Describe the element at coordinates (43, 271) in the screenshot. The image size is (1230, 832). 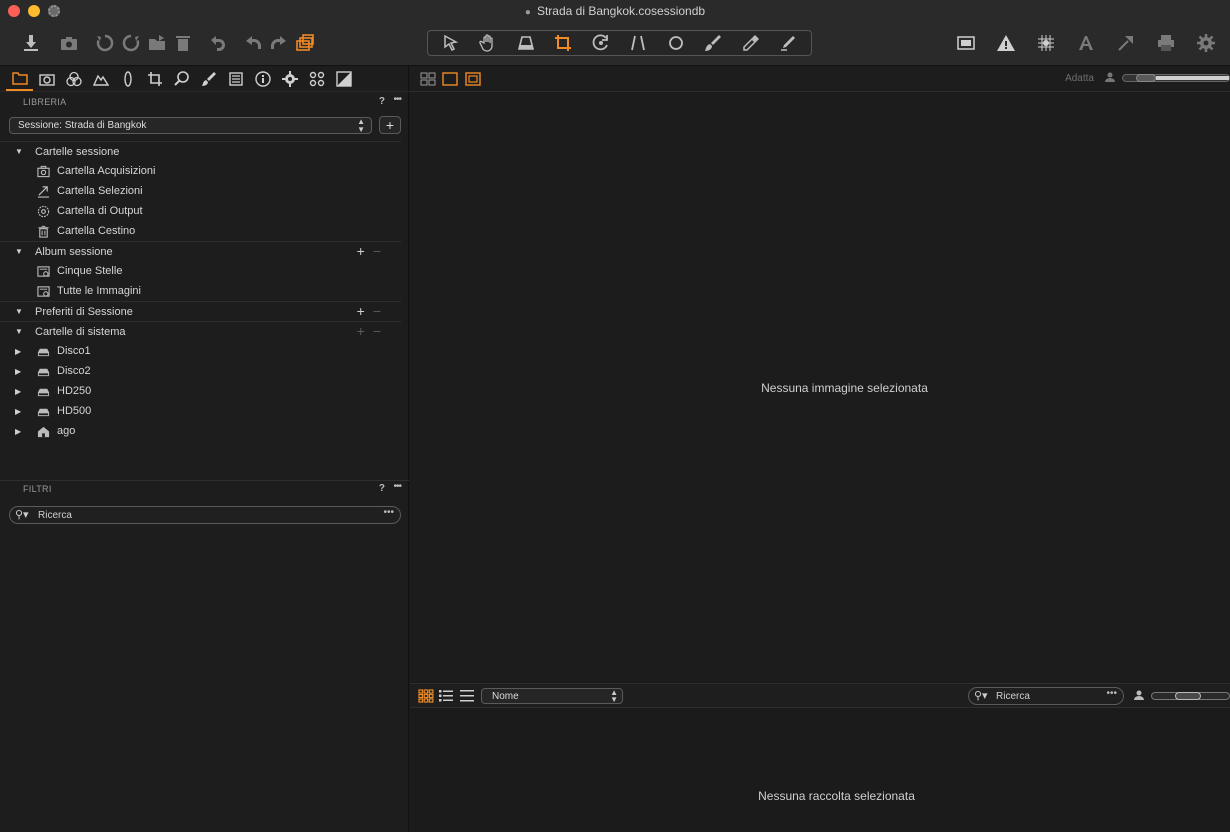
I see `smart-album-icon` at that location.